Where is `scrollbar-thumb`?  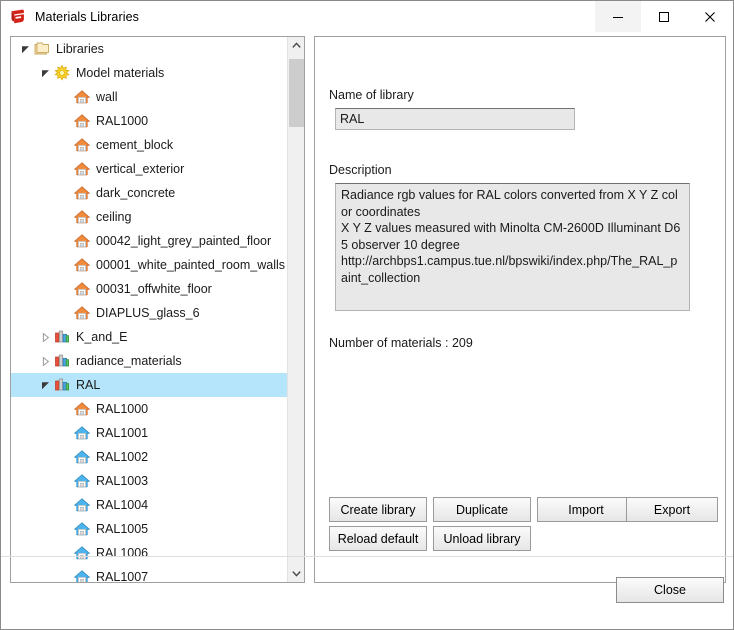 scrollbar-thumb is located at coordinates (296, 93).